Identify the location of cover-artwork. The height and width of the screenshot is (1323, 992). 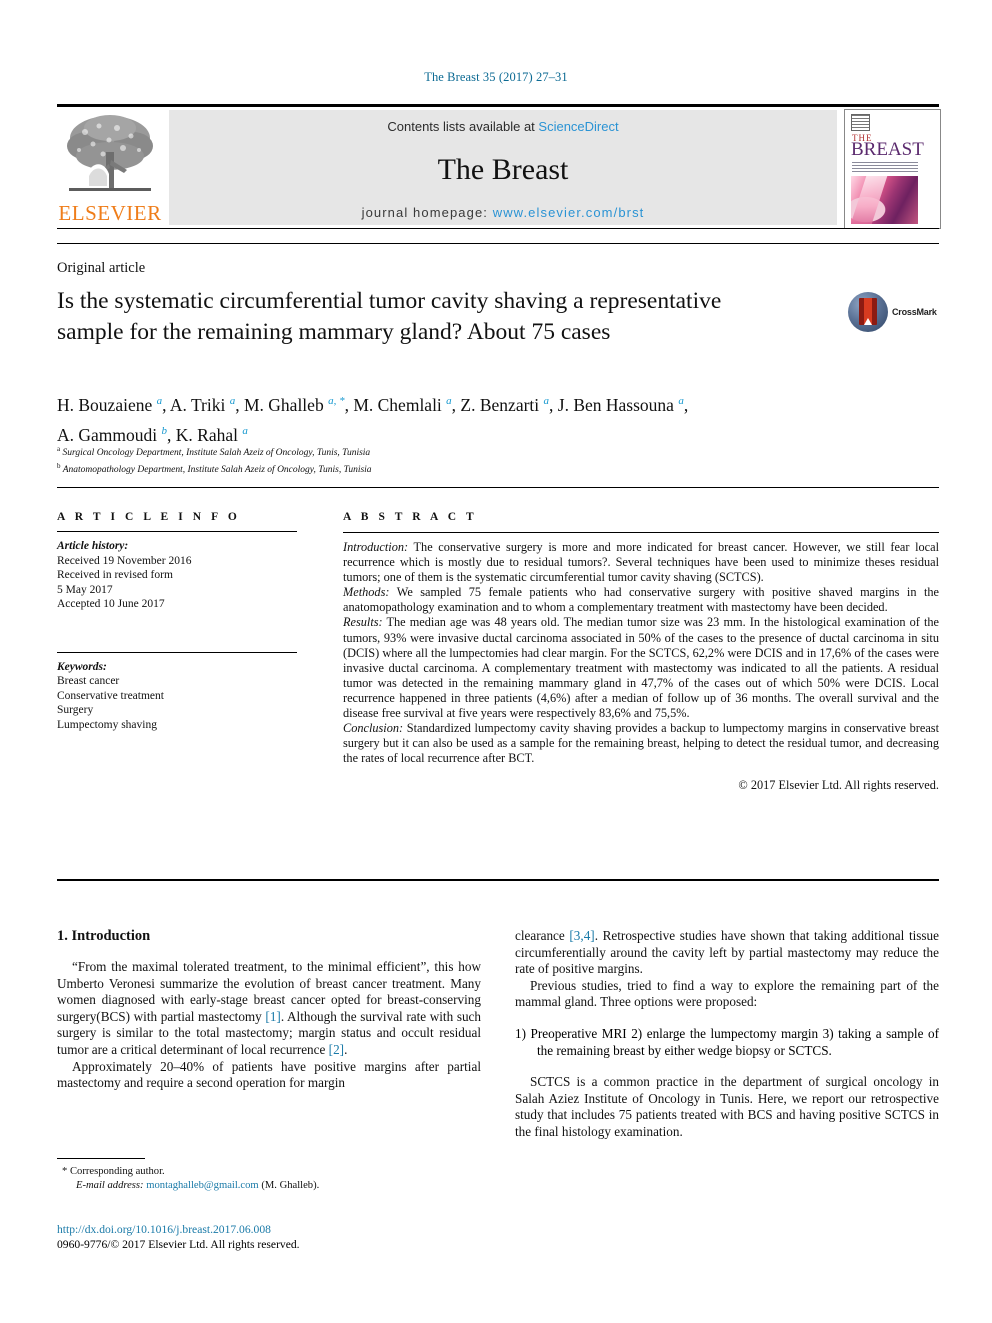
(884, 200).